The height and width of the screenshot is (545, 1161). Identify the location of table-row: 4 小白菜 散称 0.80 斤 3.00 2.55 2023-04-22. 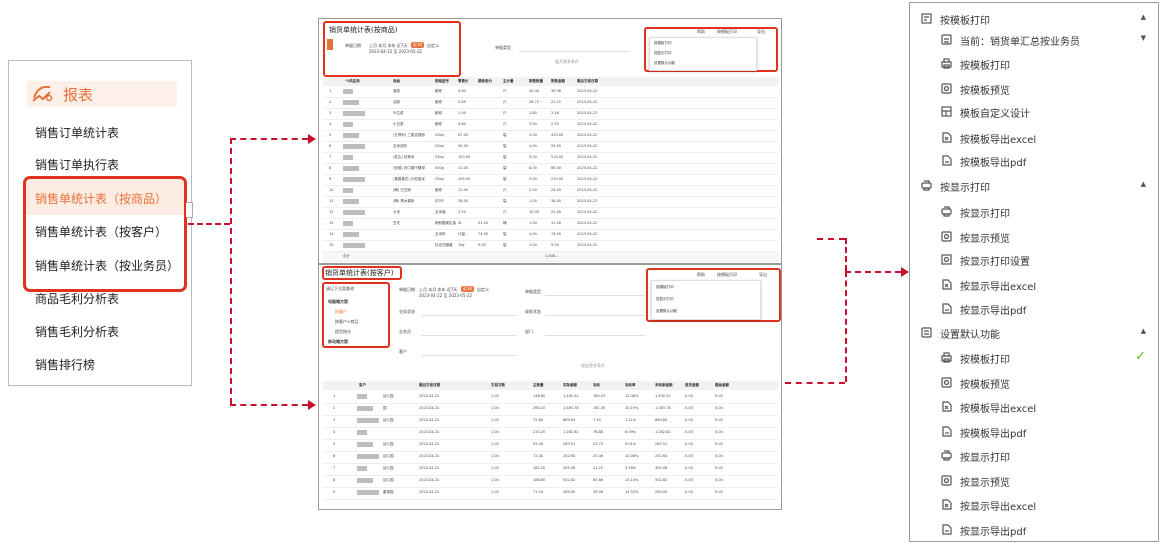
(551, 125).